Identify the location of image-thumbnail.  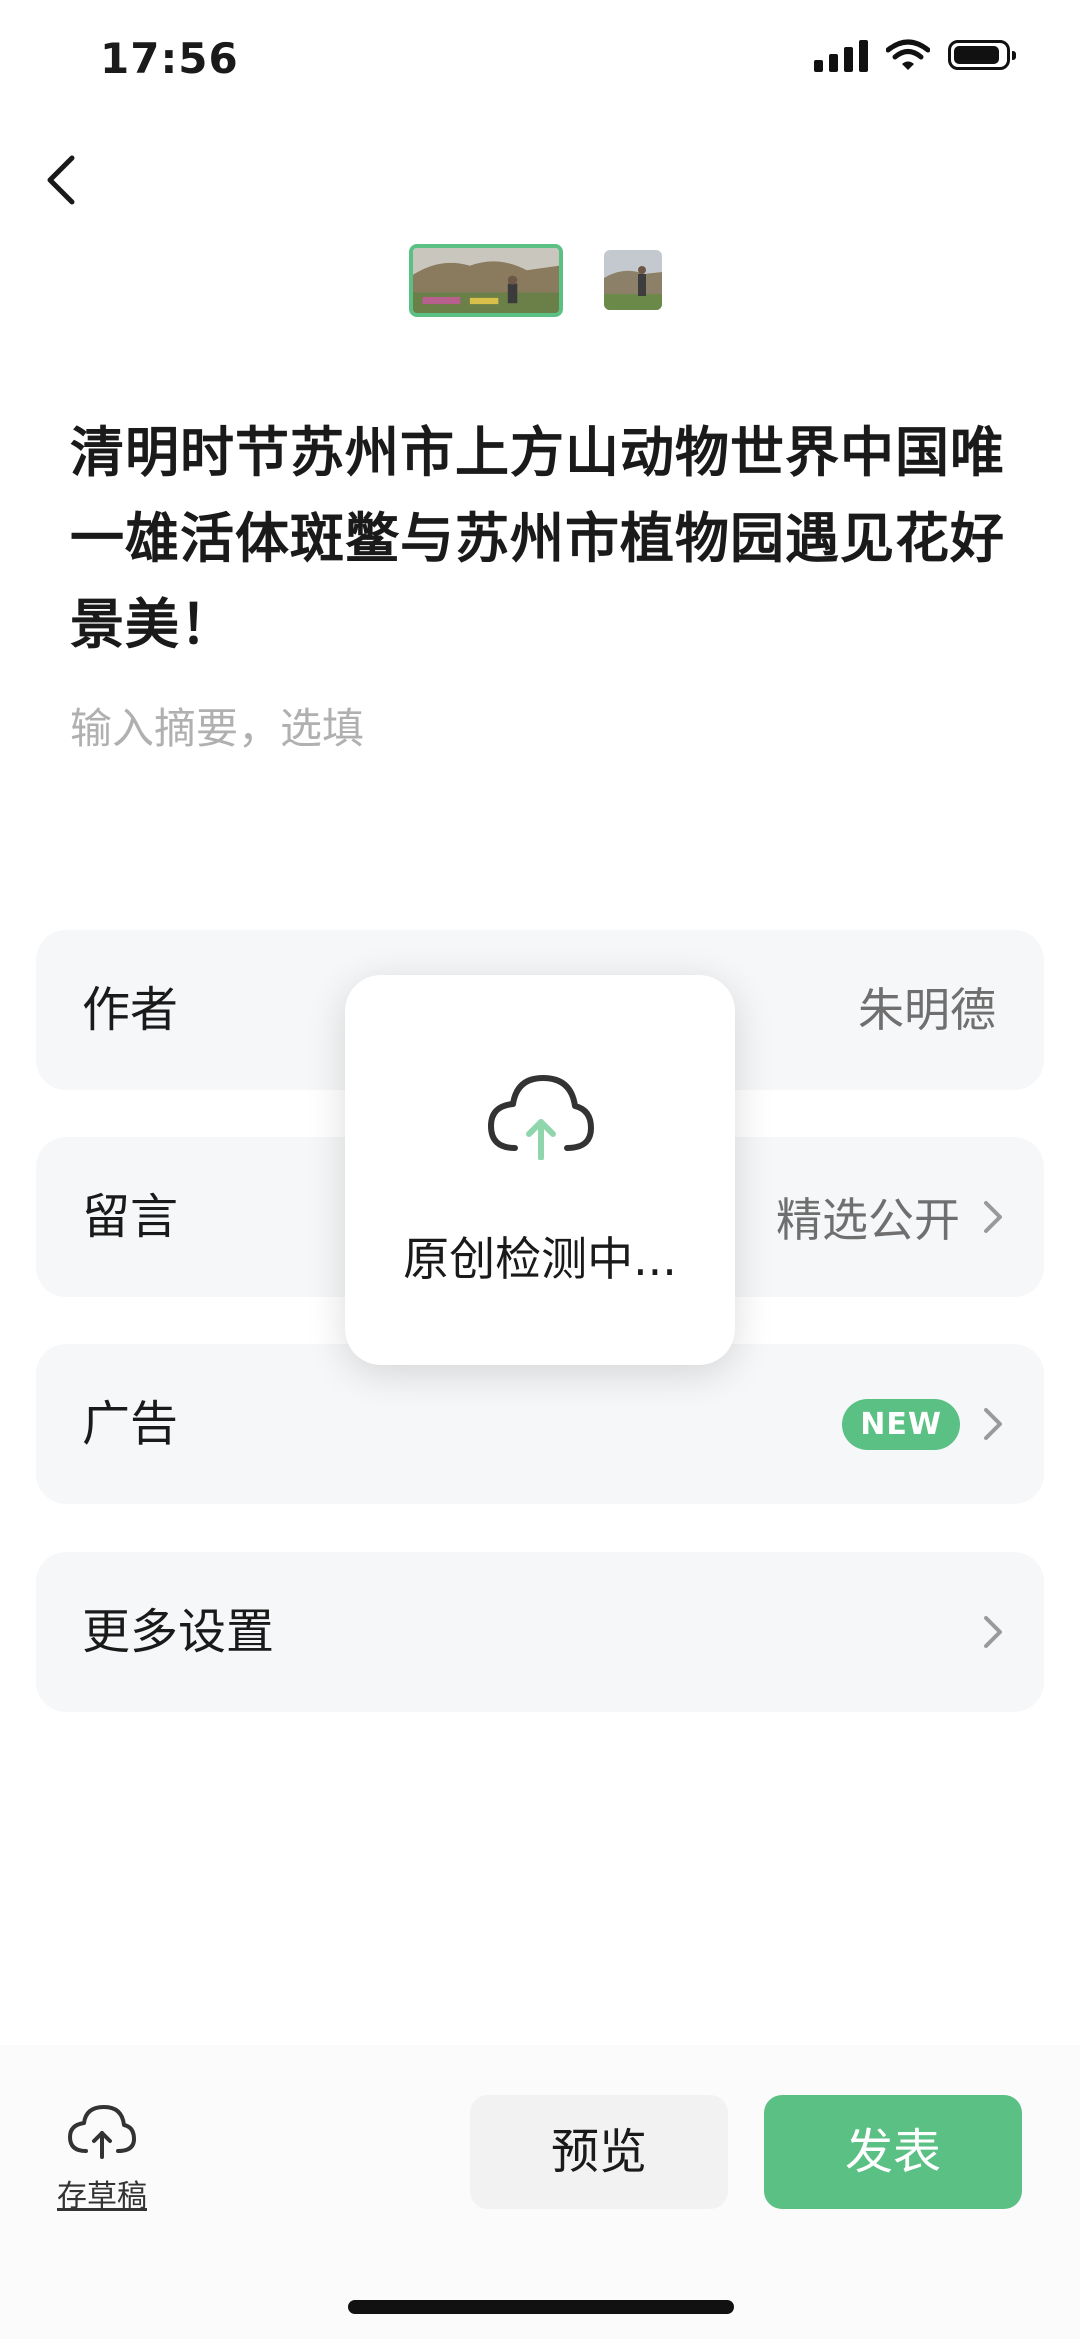
(633, 280).